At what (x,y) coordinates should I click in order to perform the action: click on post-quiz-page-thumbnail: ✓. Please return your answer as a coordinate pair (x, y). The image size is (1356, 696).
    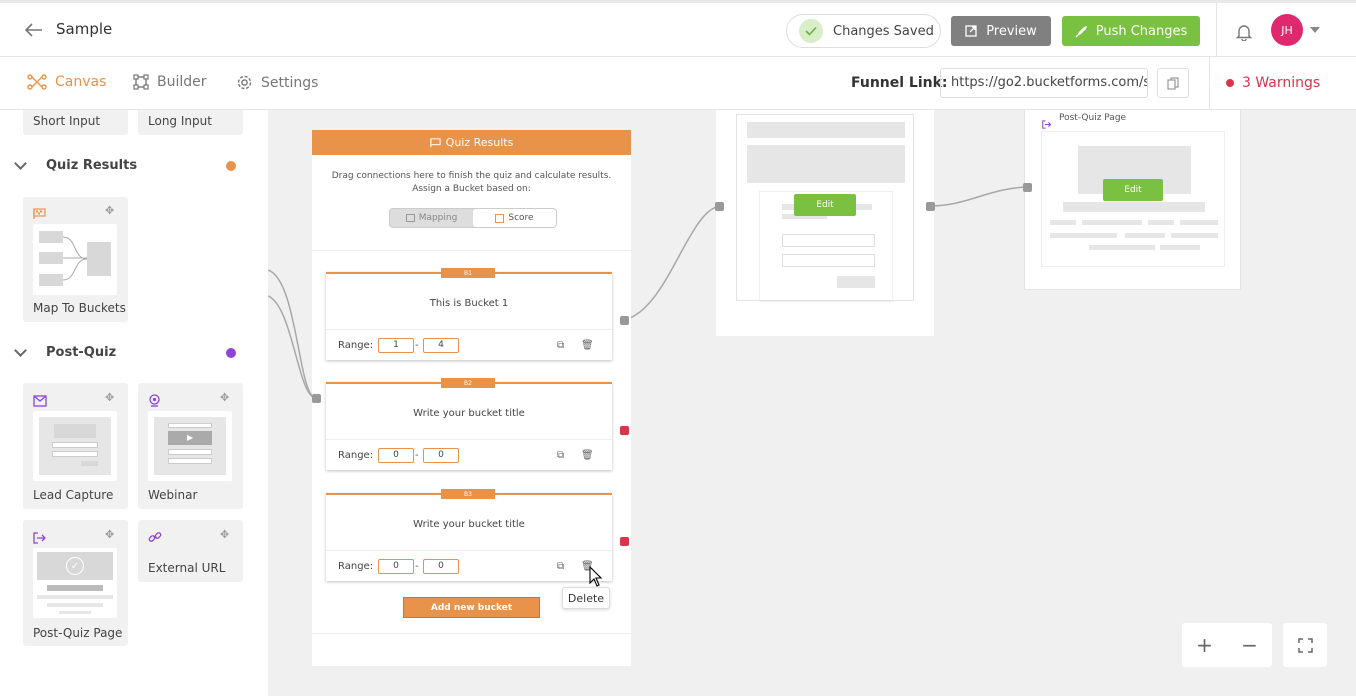
    Looking at the image, I should click on (75, 583).